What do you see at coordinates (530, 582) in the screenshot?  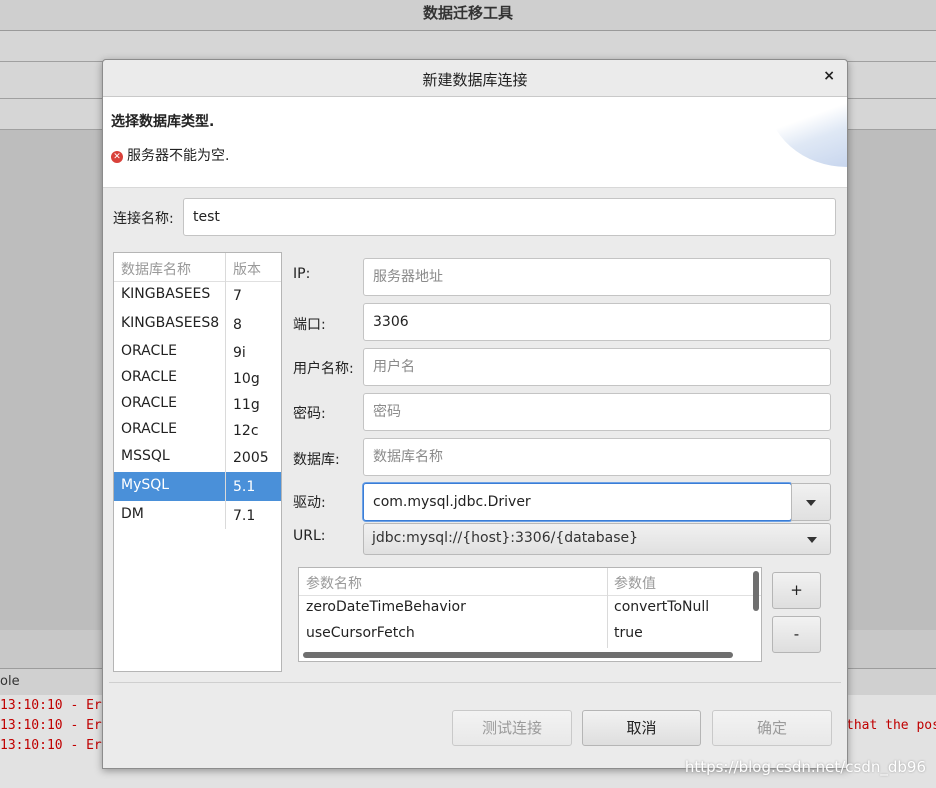 I see `params-table-header: 参数名称 参数值` at bounding box center [530, 582].